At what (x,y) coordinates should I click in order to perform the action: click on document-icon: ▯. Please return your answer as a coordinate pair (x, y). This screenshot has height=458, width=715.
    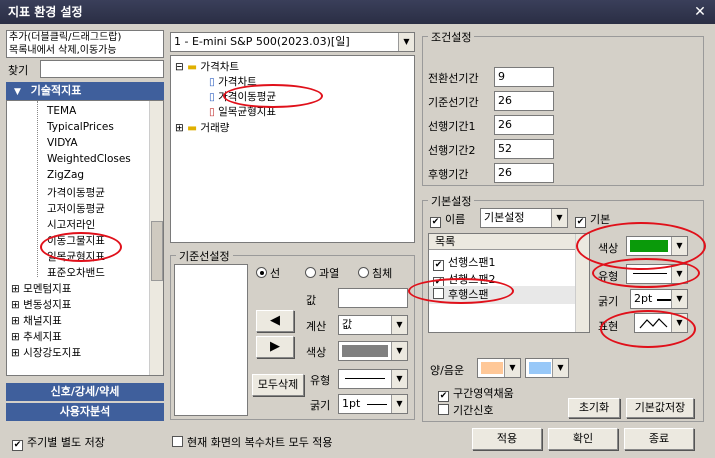
    Looking at the image, I should click on (212, 97).